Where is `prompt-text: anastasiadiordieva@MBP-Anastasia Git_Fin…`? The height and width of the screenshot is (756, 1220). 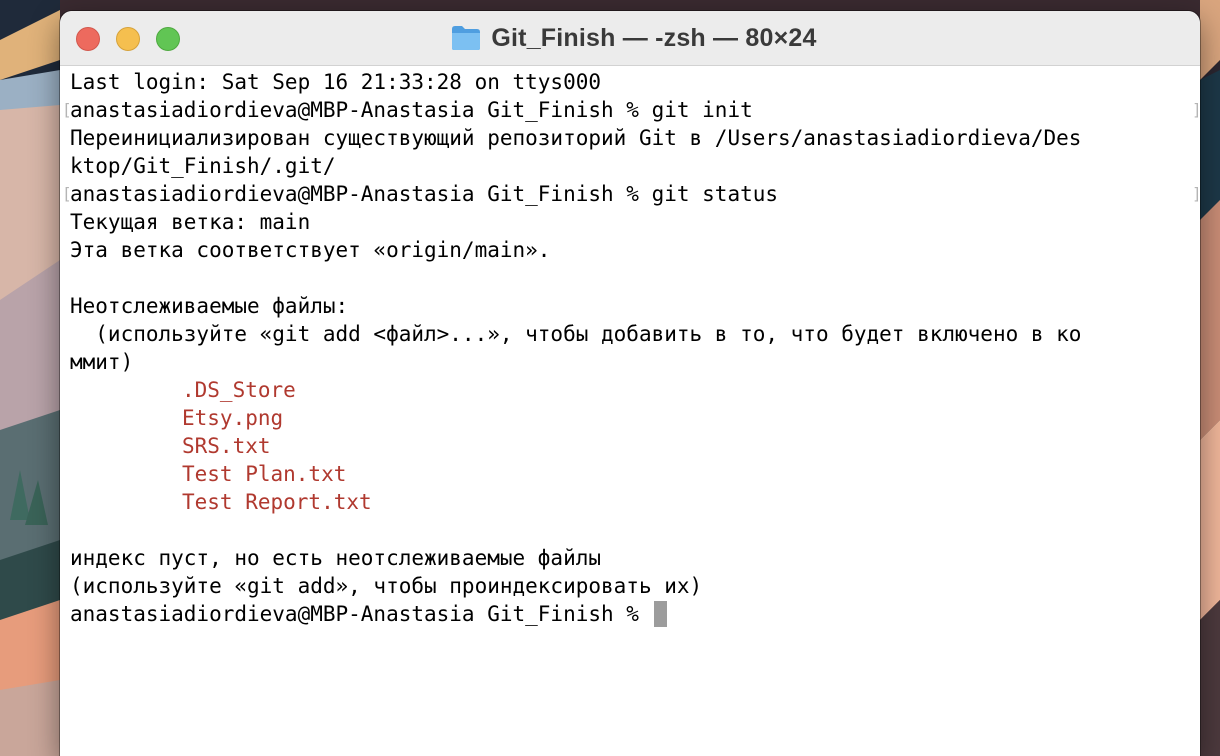 prompt-text: anastasiadiordieva@MBP-Anastasia Git_Fin… is located at coordinates (361, 614).